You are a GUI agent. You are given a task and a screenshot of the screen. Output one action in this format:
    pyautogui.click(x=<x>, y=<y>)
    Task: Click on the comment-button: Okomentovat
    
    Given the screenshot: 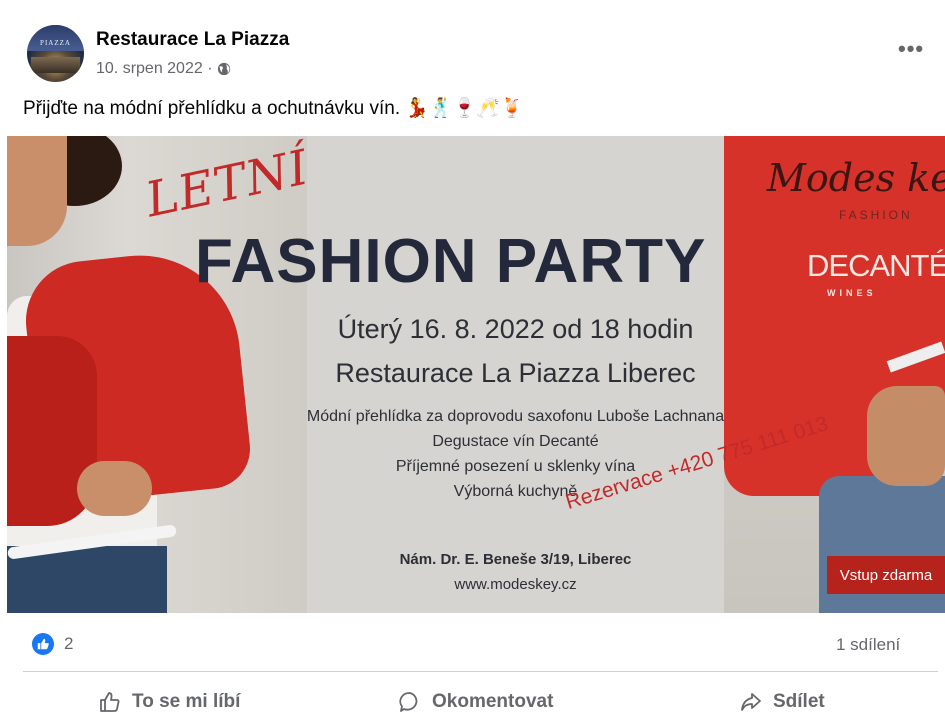 What is the action you would take?
    pyautogui.click(x=475, y=701)
    